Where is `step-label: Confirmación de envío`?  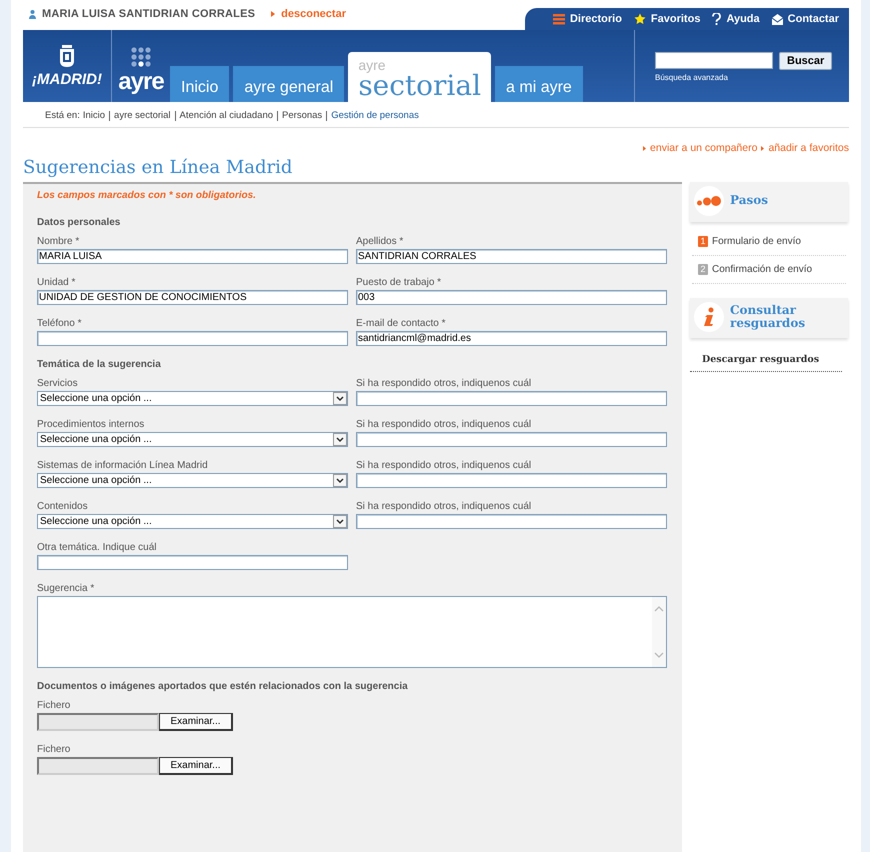
step-label: Confirmación de envío is located at coordinates (762, 269).